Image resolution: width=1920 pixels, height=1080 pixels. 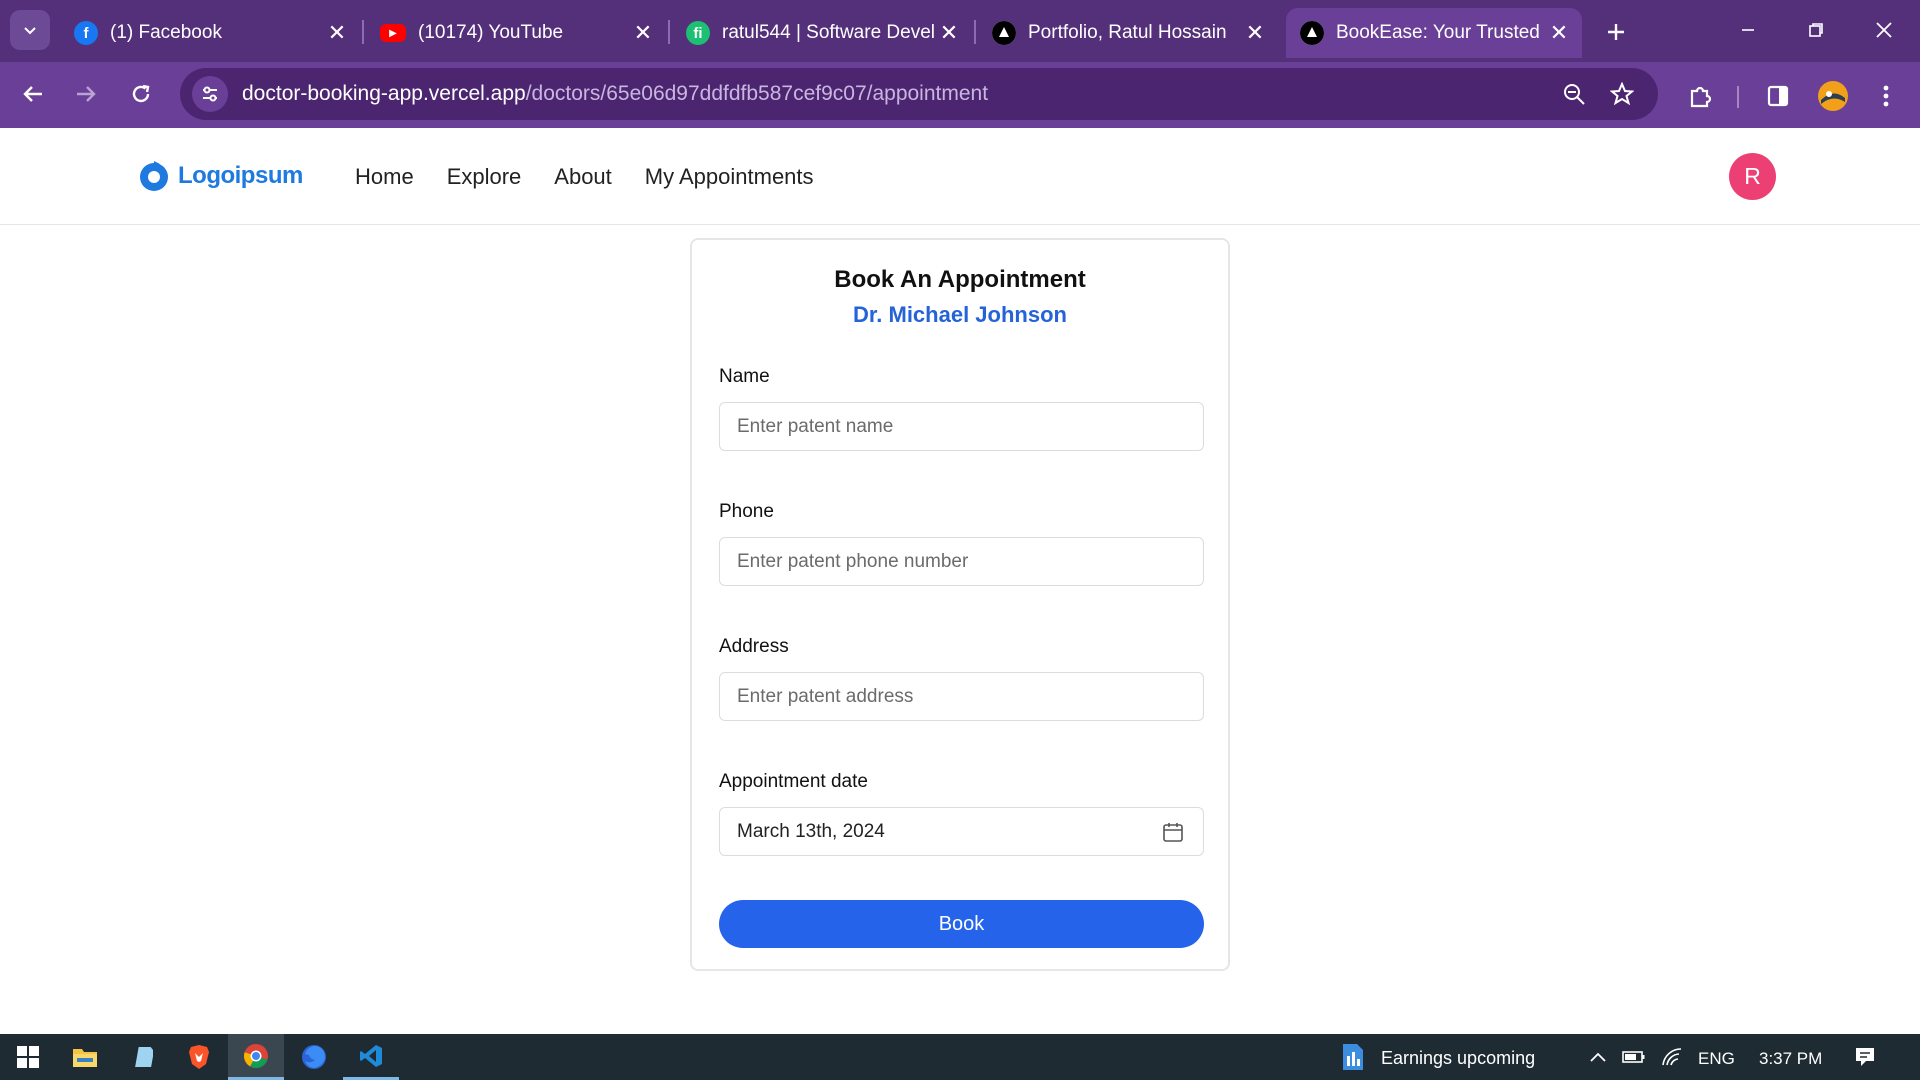 I want to click on user-avatar: R, so click(x=1752, y=176).